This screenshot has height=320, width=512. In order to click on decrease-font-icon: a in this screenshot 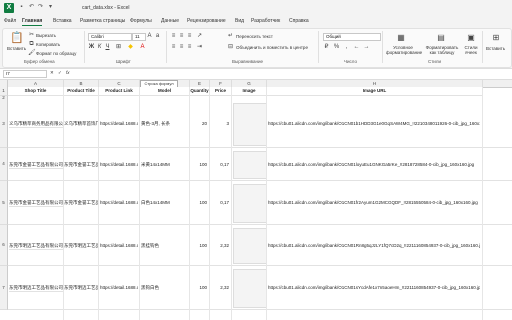, I will do `click(157, 36)`.